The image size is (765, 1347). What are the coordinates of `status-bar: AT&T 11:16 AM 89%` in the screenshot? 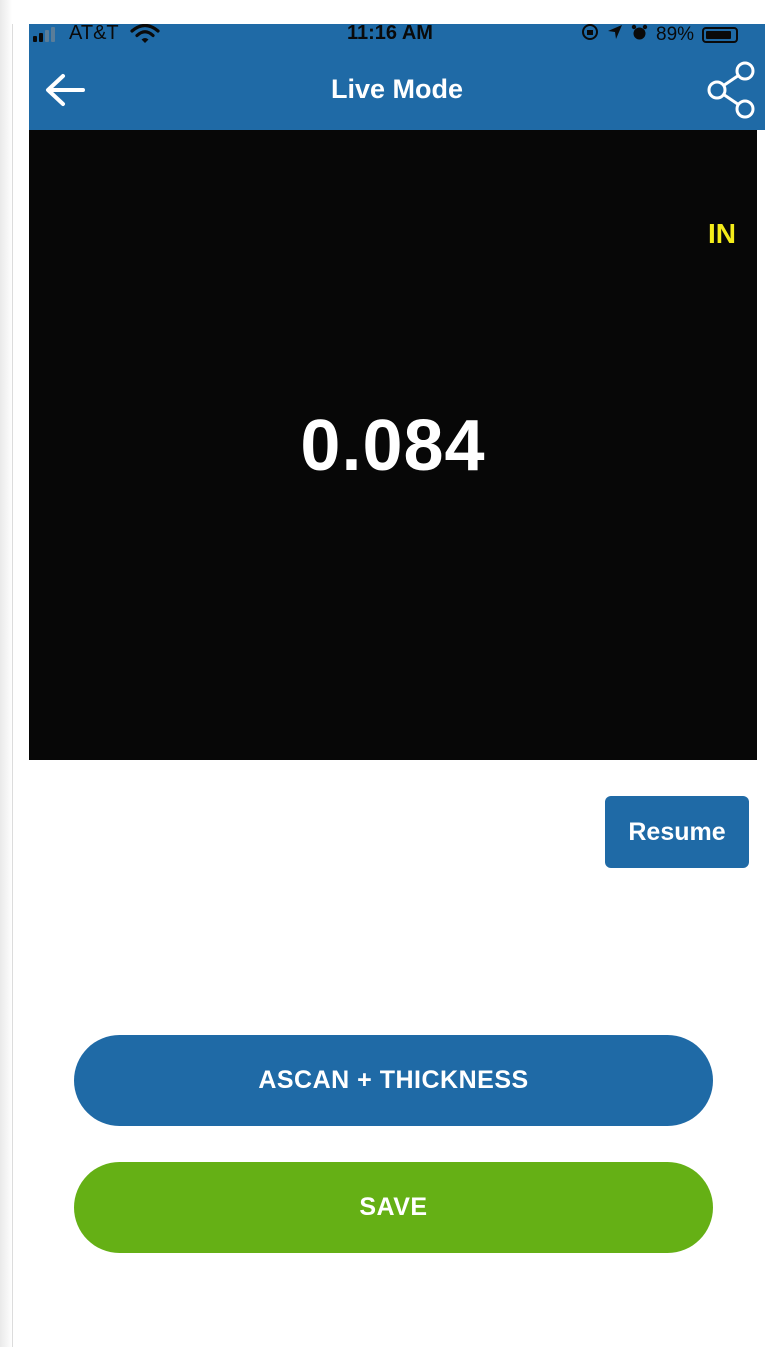 It's located at (397, 34).